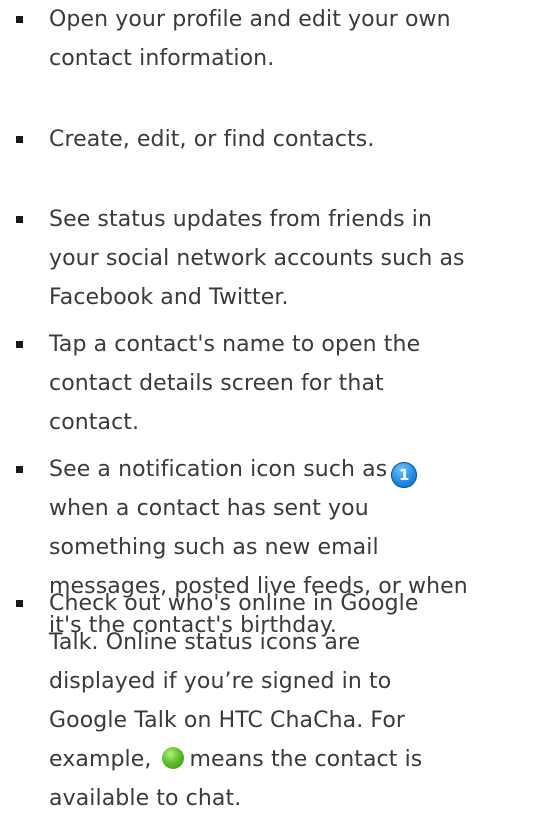 This screenshot has height=820, width=552. What do you see at coordinates (220, 681) in the screenshot?
I see `list-item-line: displayed if you’re signed in to` at bounding box center [220, 681].